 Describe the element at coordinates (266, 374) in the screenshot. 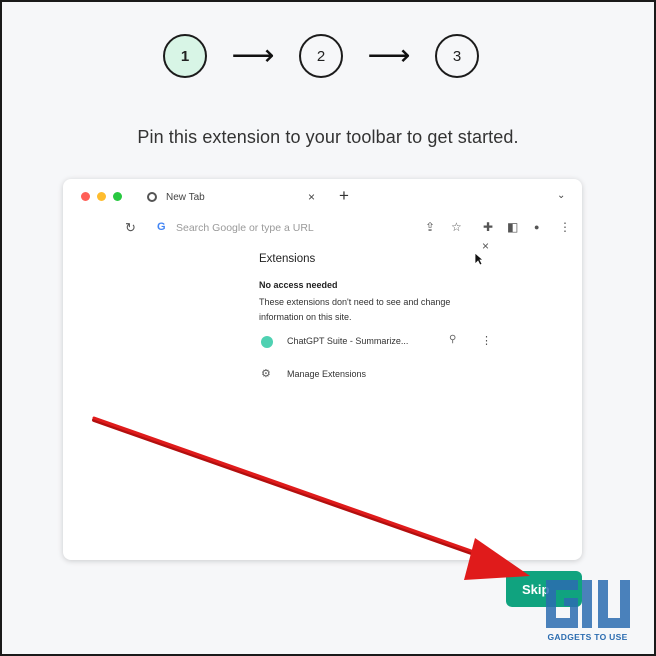

I see `gear-icon: ⚙` at that location.